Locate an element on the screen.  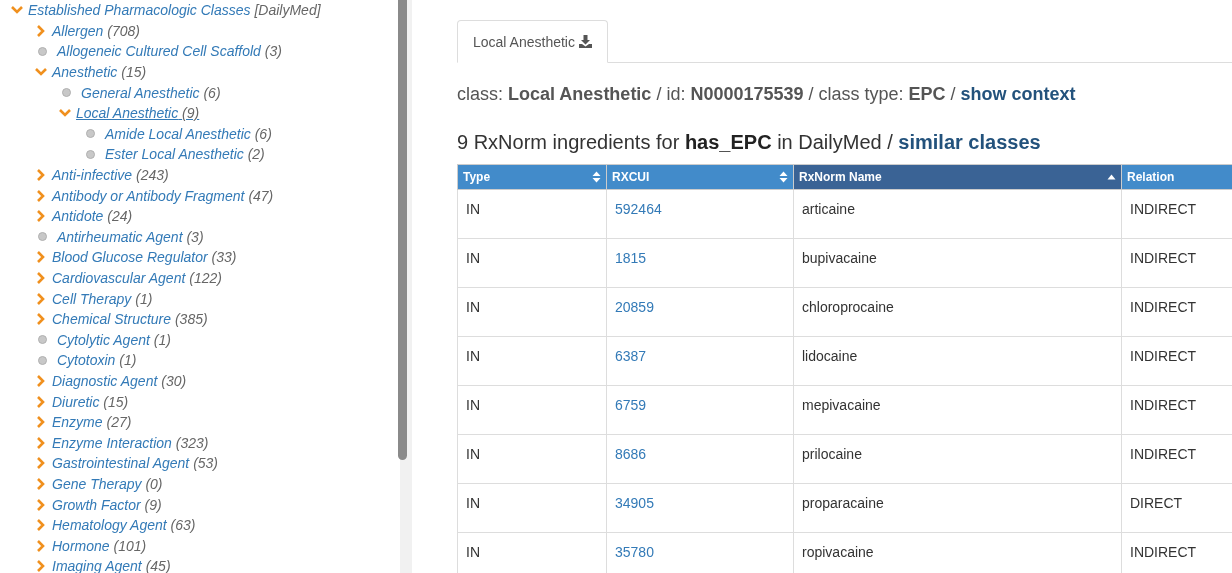
tree-item: Antibody or Antibody Fragment (47) is located at coordinates (163, 195).